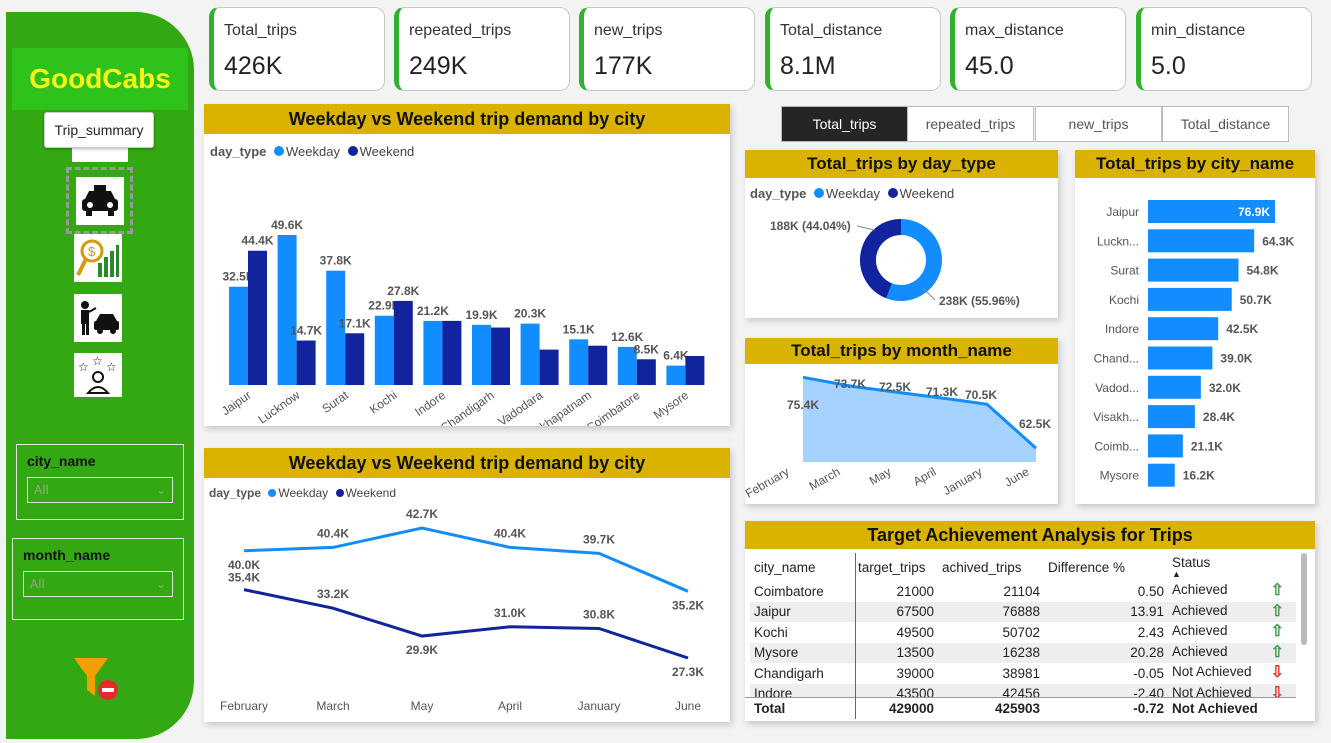 Image resolution: width=1331 pixels, height=743 pixels. What do you see at coordinates (236, 403) in the screenshot?
I see `x-tick-label: Jaipur` at bounding box center [236, 403].